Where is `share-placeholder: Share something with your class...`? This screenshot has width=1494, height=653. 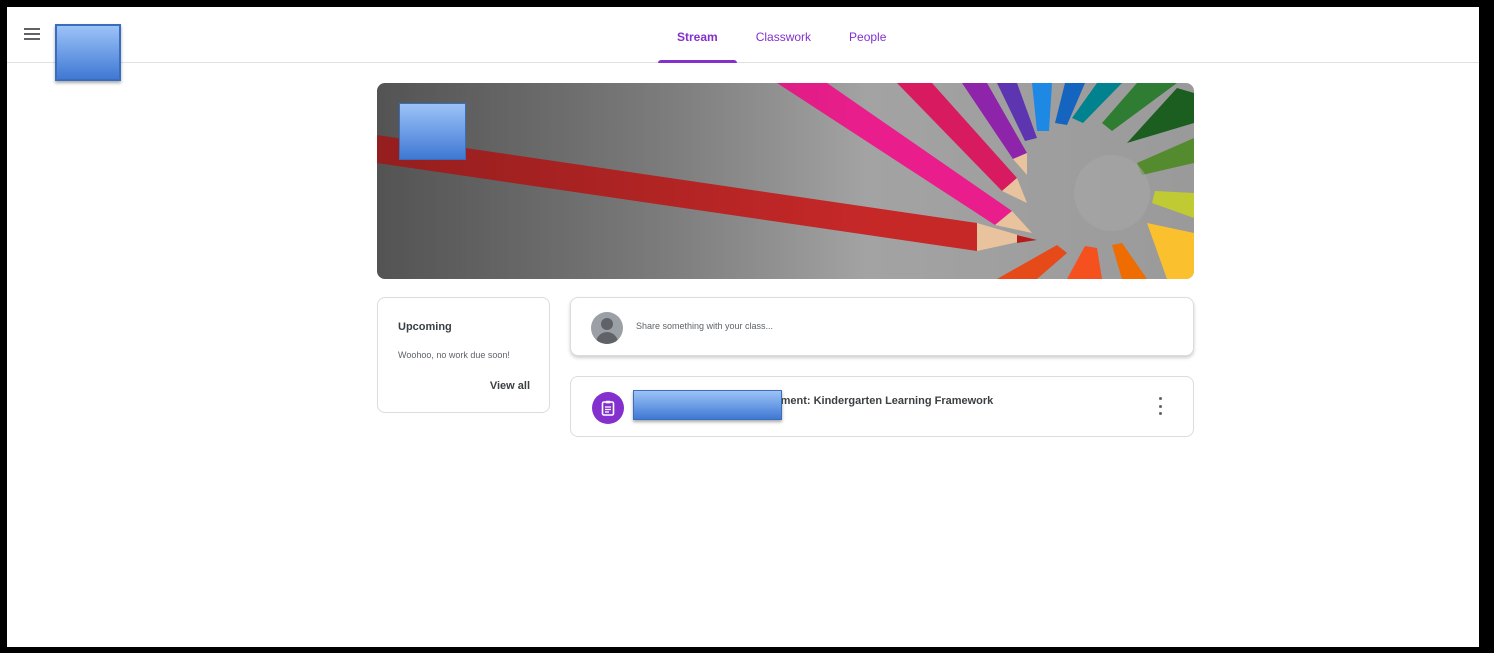
share-placeholder: Share something with your class... is located at coordinates (705, 326).